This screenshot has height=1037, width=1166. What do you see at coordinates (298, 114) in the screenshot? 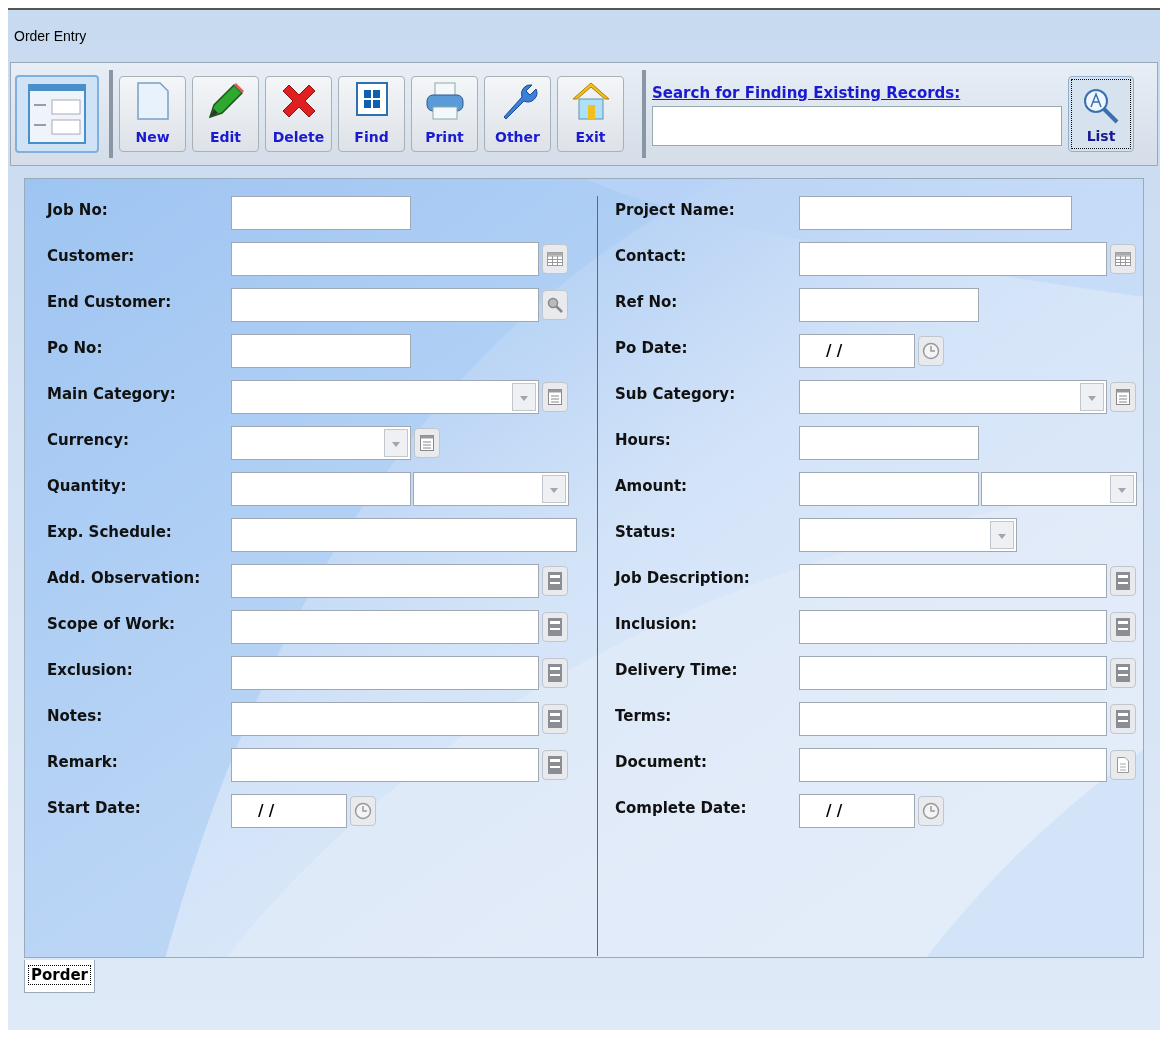
I see `toolbar-button: Delete` at bounding box center [298, 114].